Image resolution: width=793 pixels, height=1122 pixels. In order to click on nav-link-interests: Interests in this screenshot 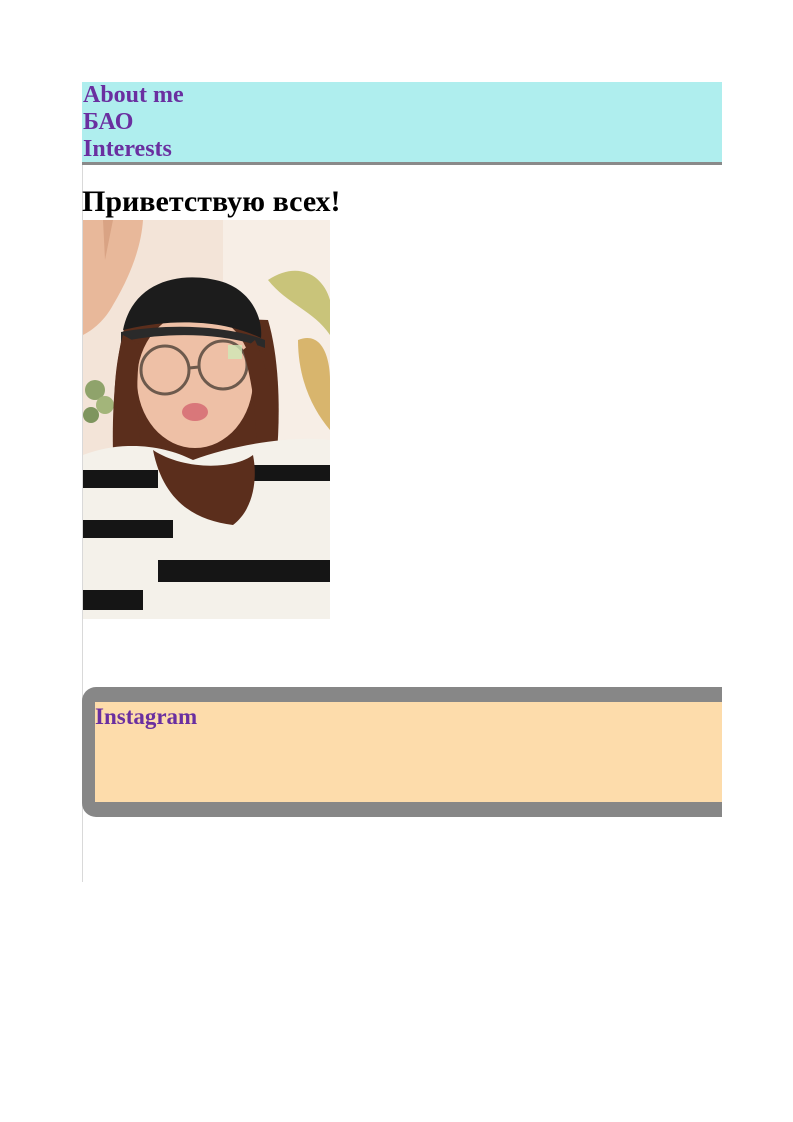, I will do `click(402, 149)`.